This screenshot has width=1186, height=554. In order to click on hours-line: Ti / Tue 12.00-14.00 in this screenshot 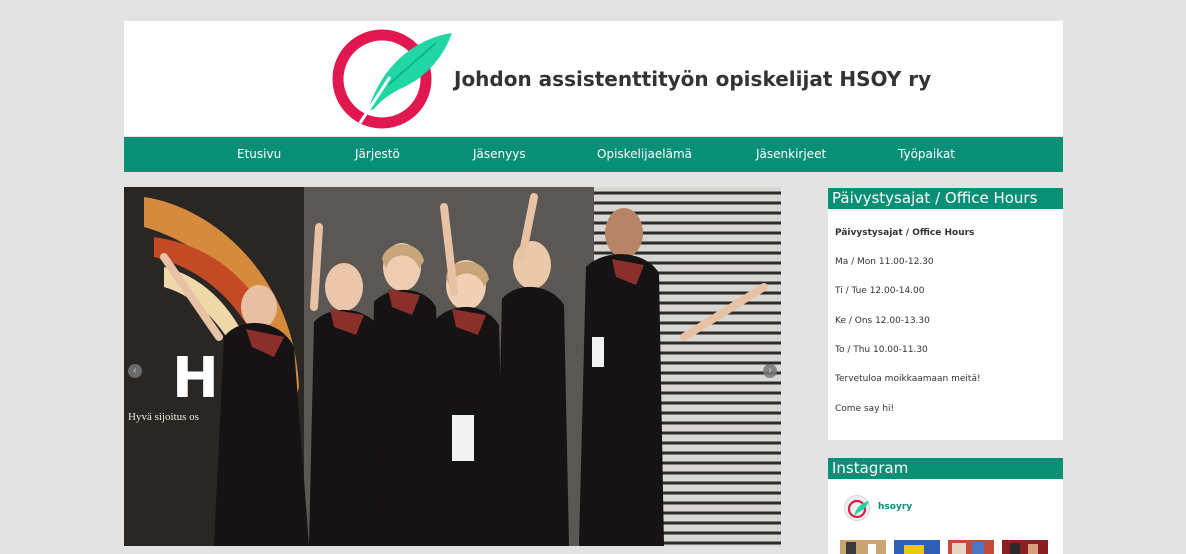, I will do `click(880, 291)`.